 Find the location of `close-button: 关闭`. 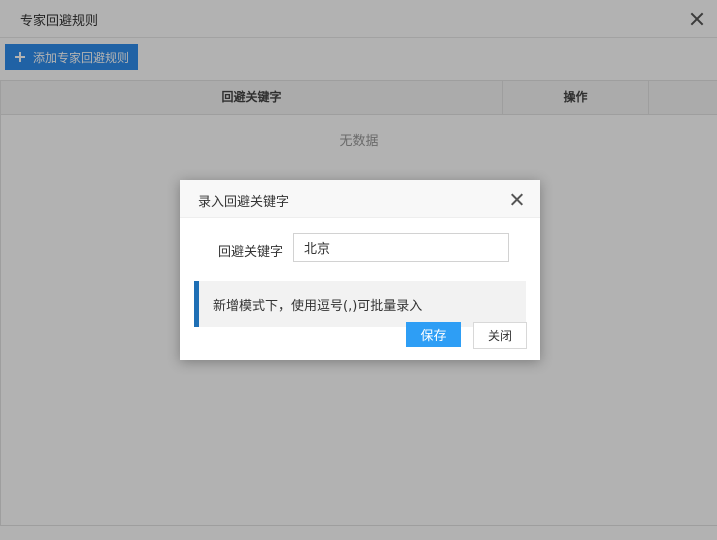

close-button: 关闭 is located at coordinates (500, 335).